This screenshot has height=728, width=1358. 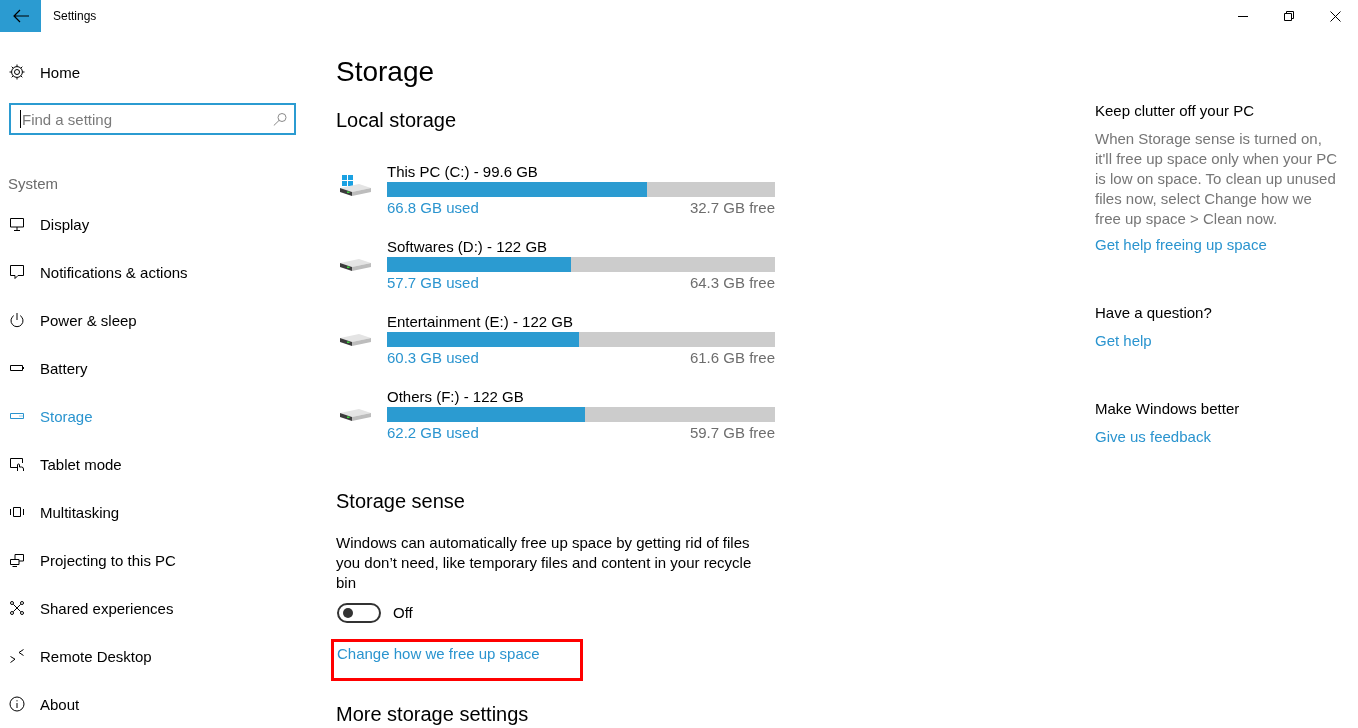 I want to click on drive-name: Entertainment (E:) - 122 GB, so click(x=480, y=322).